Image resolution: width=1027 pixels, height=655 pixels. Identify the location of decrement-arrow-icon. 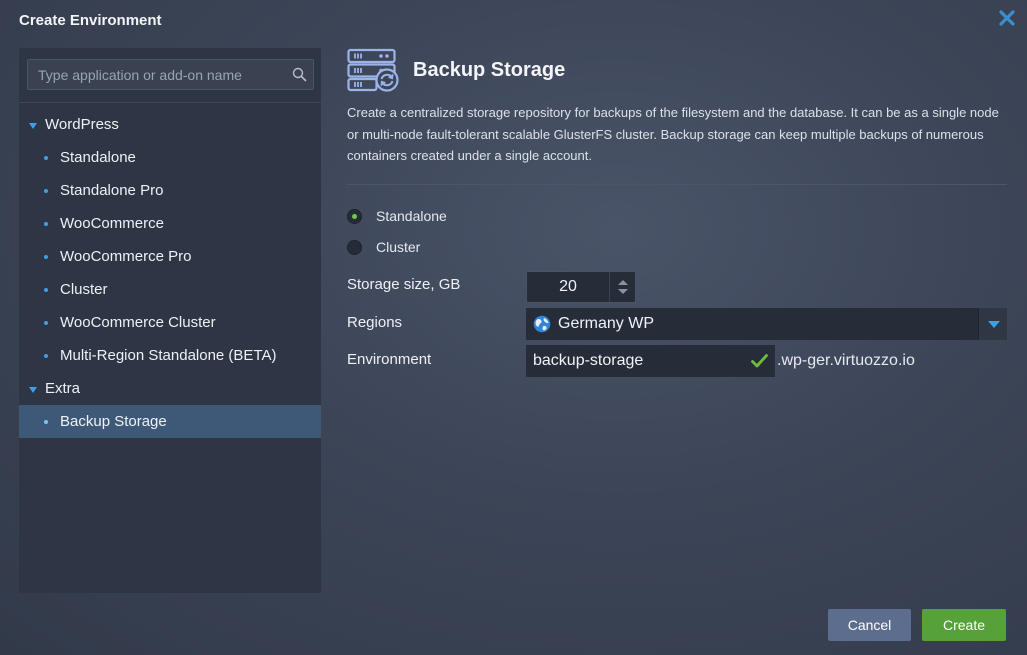
(623, 291).